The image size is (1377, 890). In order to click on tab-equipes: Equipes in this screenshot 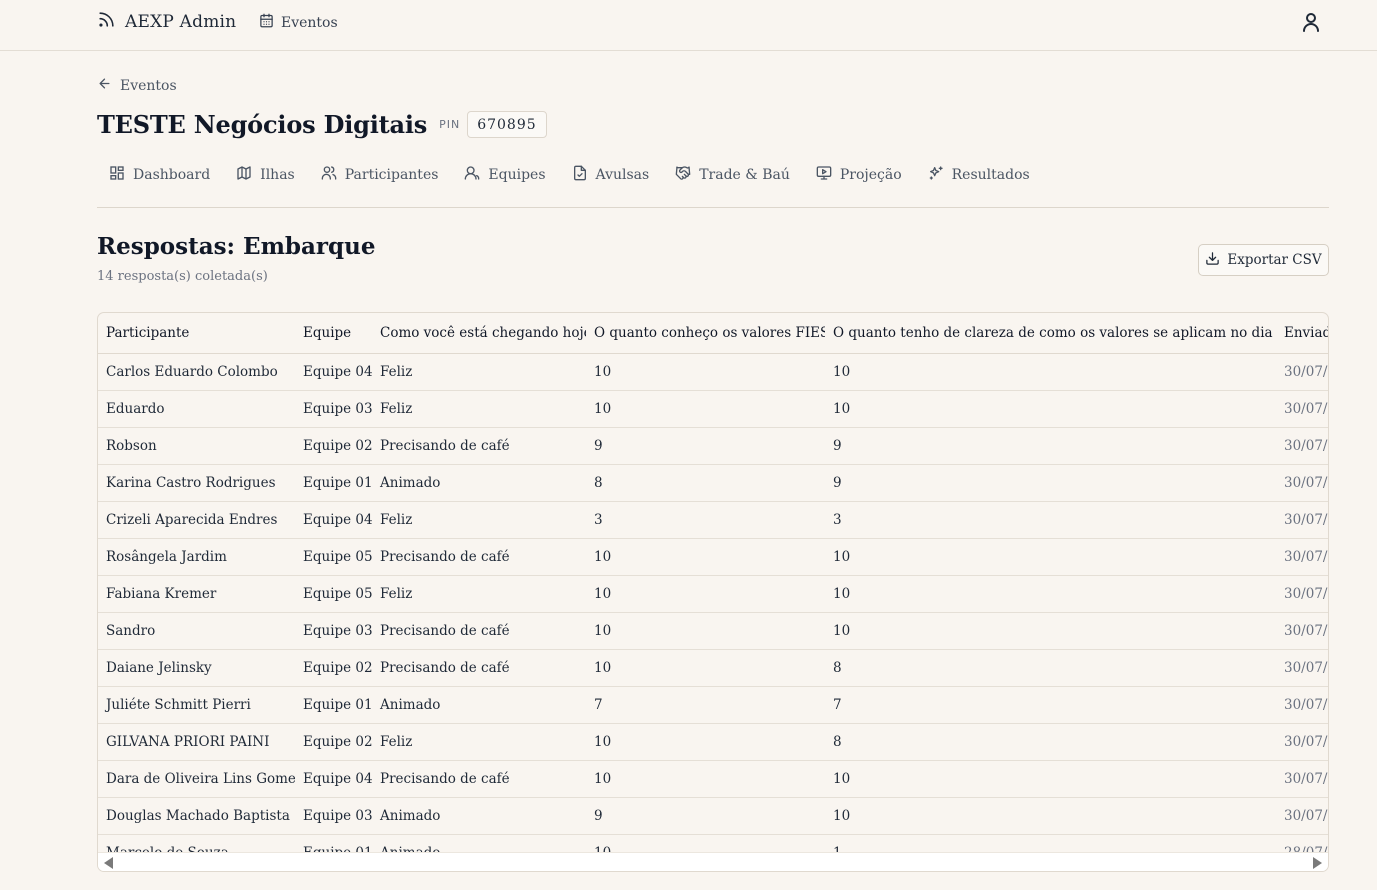, I will do `click(504, 175)`.